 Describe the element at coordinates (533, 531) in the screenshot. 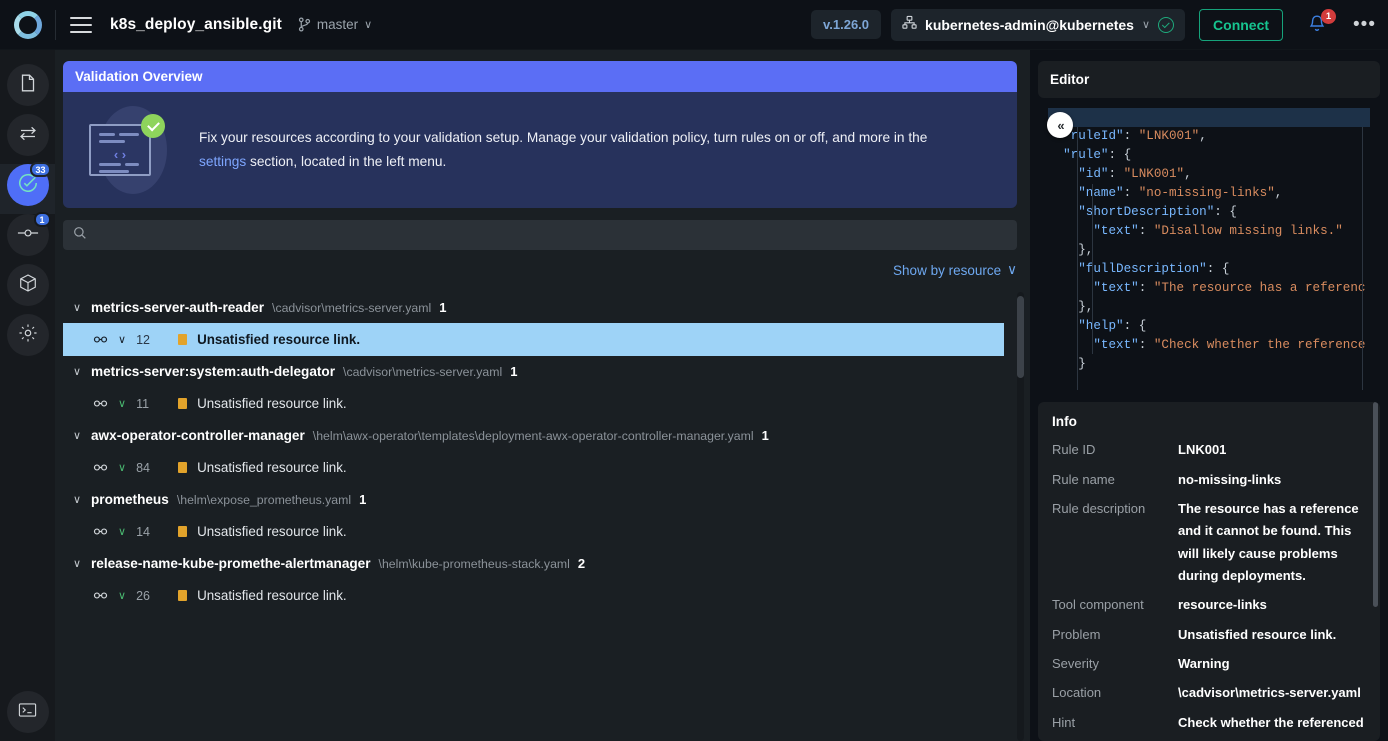

I see `validation-result-row: ∨ 14 Unsatisfied resource link.` at that location.